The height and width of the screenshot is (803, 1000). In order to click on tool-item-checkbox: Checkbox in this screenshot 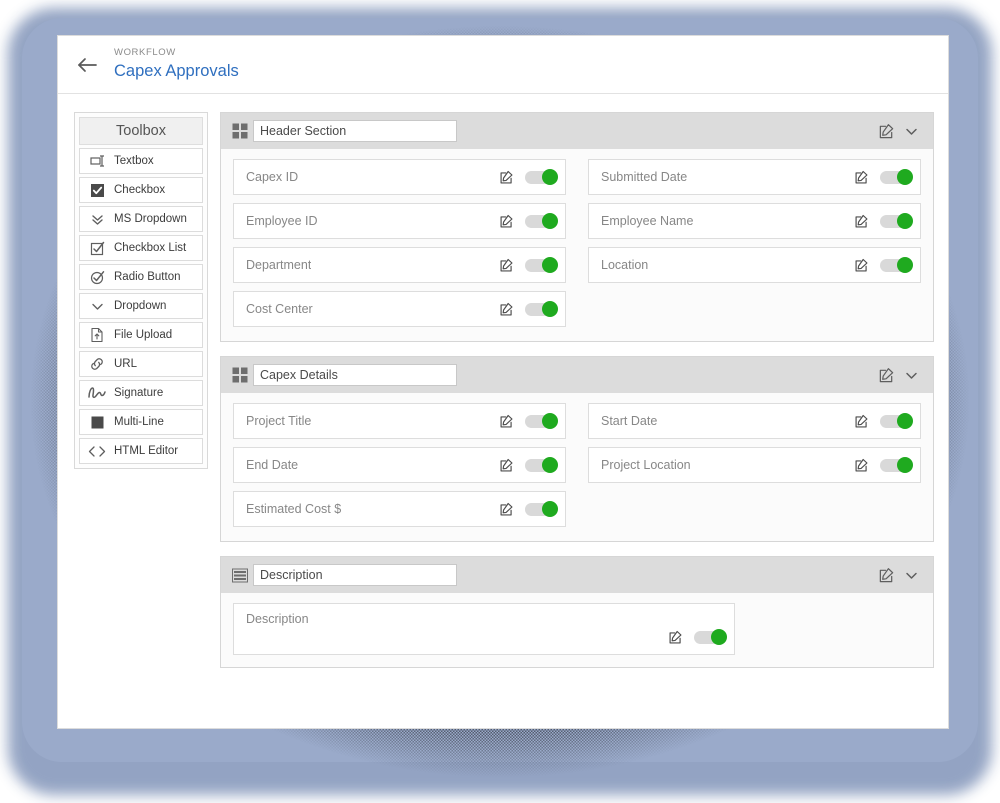, I will do `click(141, 190)`.